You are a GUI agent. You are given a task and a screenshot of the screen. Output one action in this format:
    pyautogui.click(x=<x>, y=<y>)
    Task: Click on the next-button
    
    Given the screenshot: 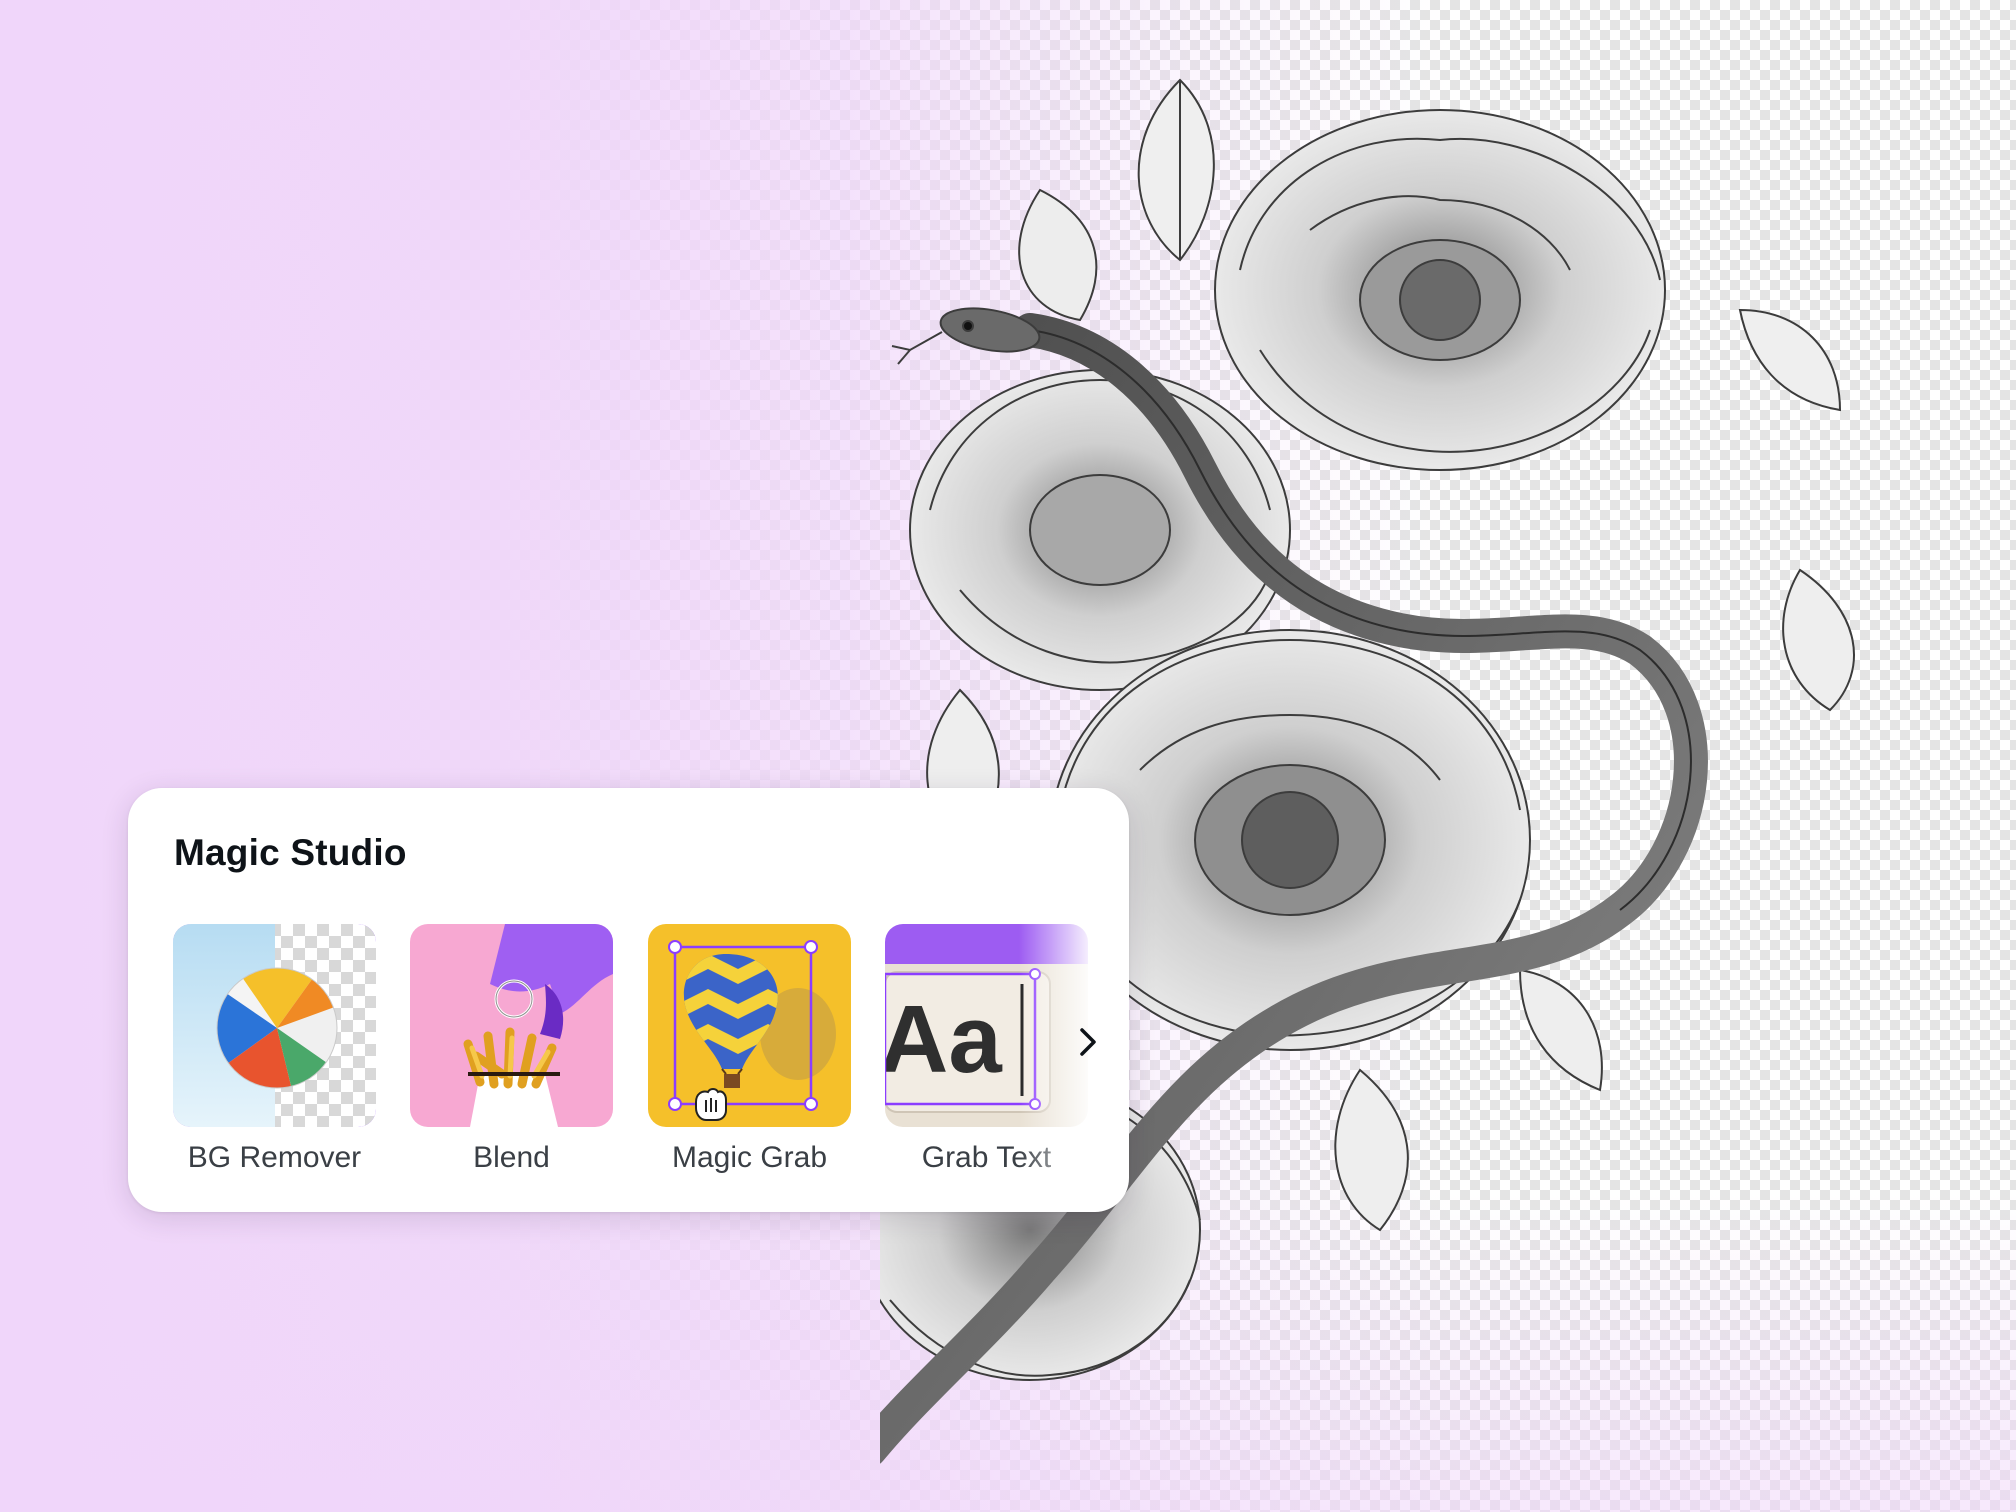 What is the action you would take?
    pyautogui.click(x=1088, y=1042)
    